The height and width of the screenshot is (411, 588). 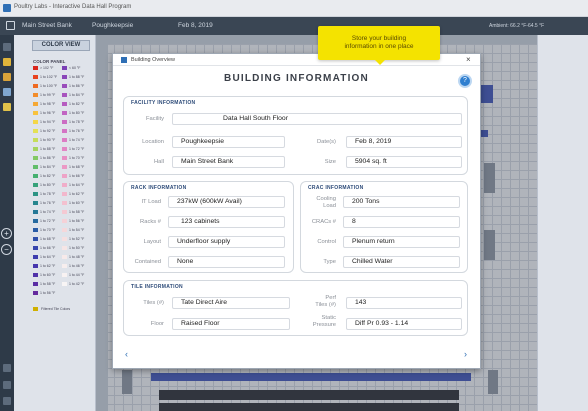 What do you see at coordinates (157, 287) in the screenshot?
I see `tile-section-title: TILE INFORMATION` at bounding box center [157, 287].